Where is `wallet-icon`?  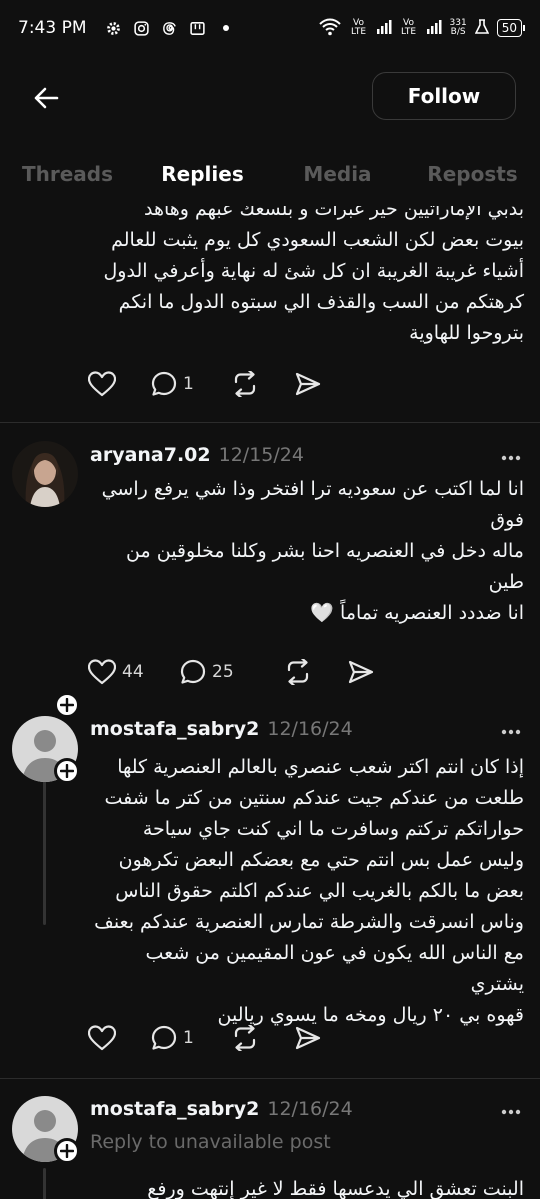 wallet-icon is located at coordinates (198, 28).